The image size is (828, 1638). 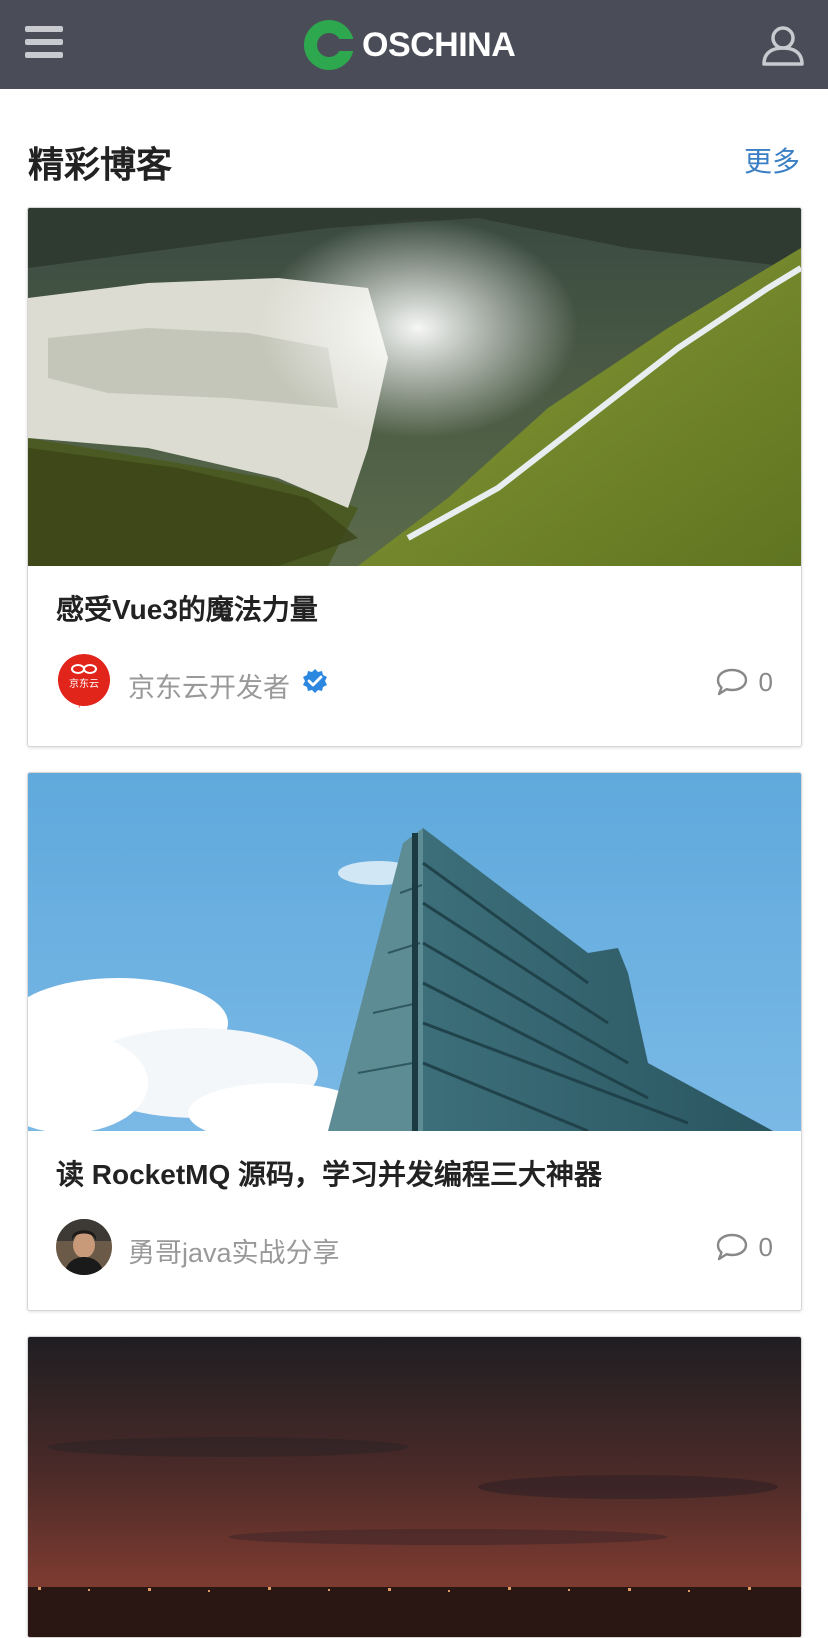 I want to click on section-header: 精彩博客 更多, so click(x=414, y=157).